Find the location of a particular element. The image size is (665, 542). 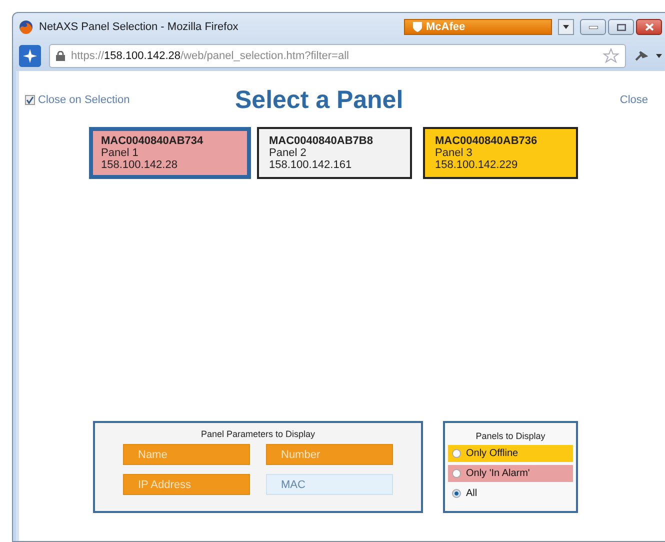

panel-card: MAC0040840AB734 Panel 1 158.100.142.28 is located at coordinates (170, 153).